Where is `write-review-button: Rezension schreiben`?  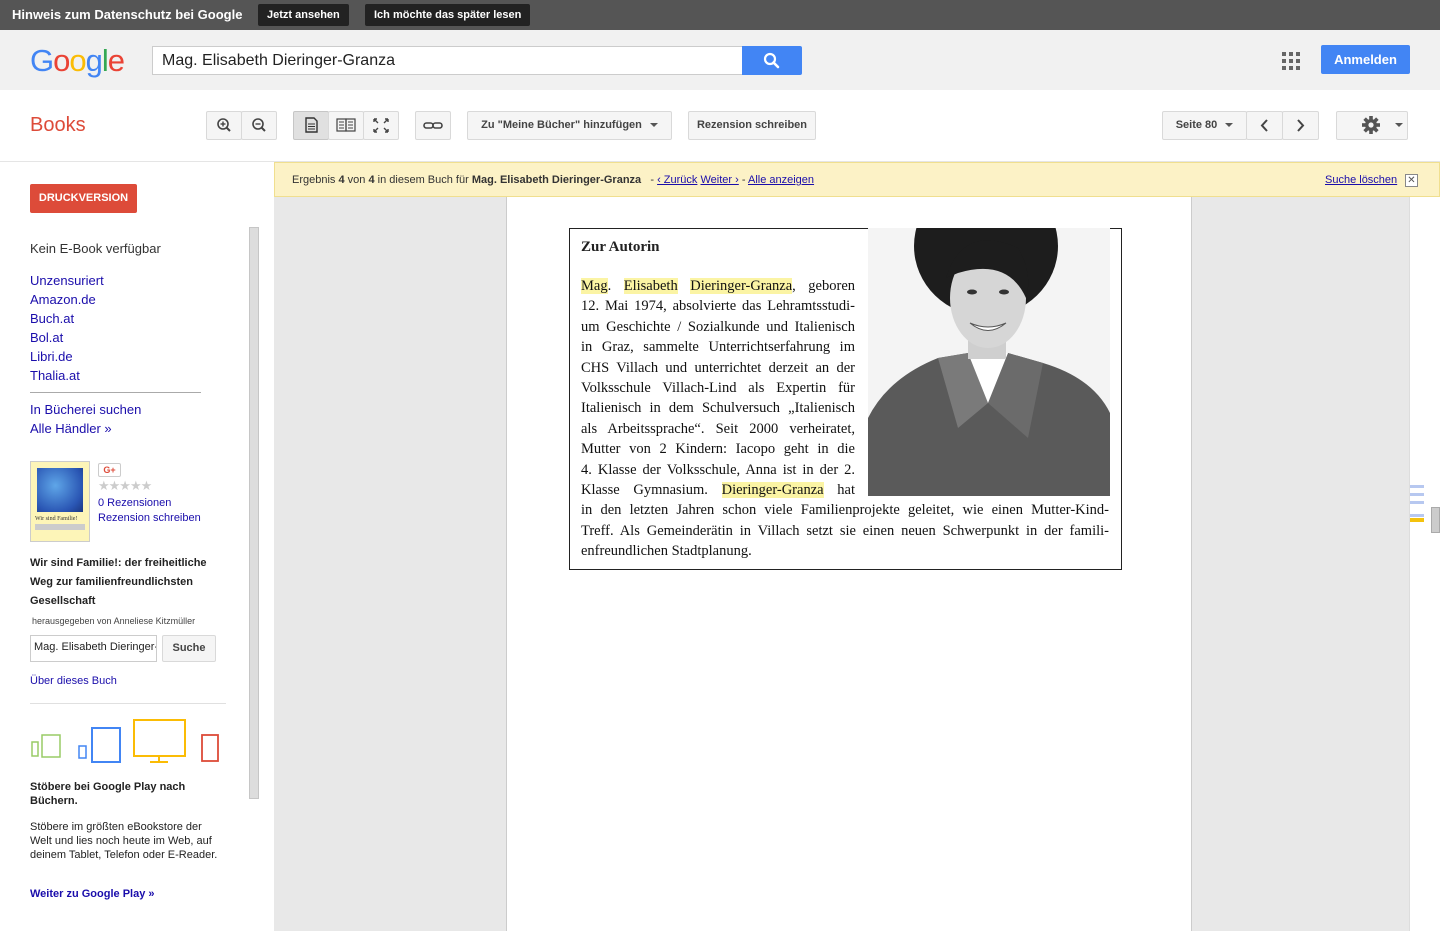 write-review-button: Rezension schreiben is located at coordinates (752, 125).